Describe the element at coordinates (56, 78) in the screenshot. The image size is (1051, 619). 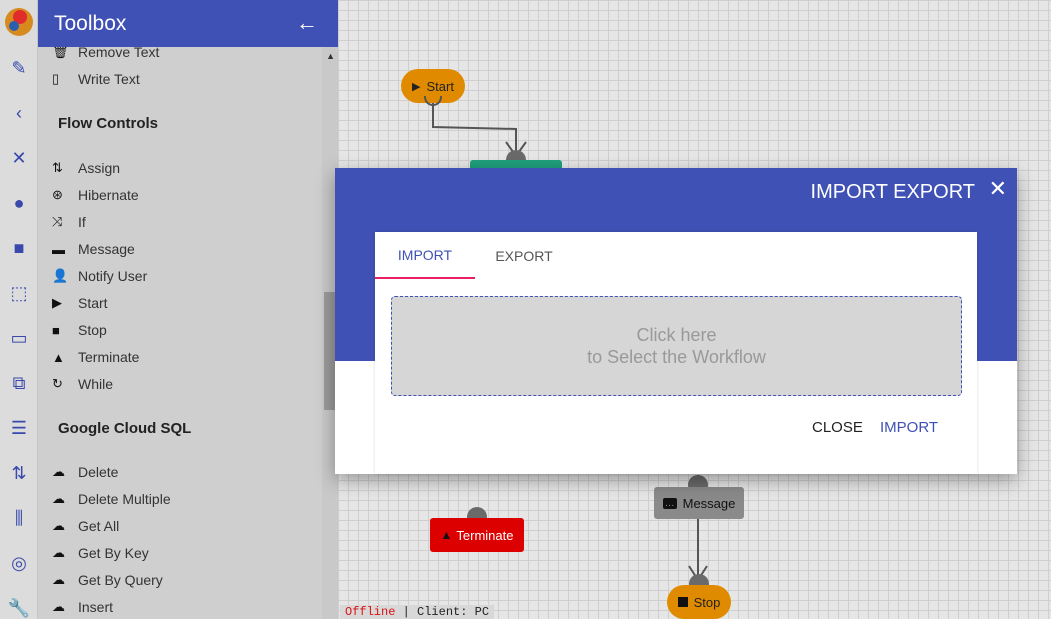
I see `file-icon: ▯` at that location.